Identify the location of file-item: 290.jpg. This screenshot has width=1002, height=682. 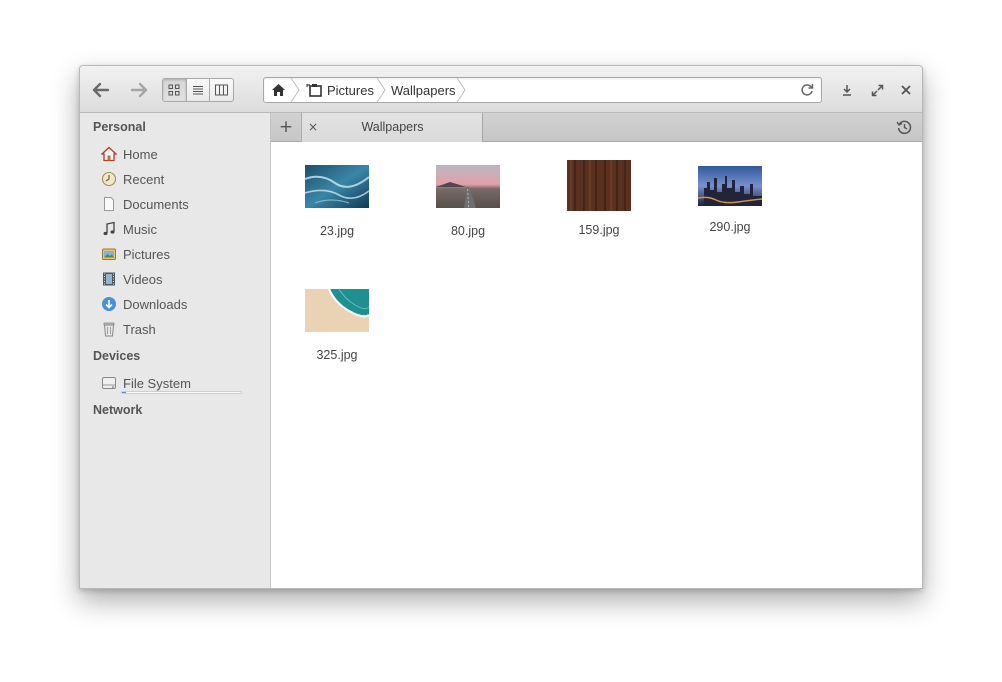
(730, 200).